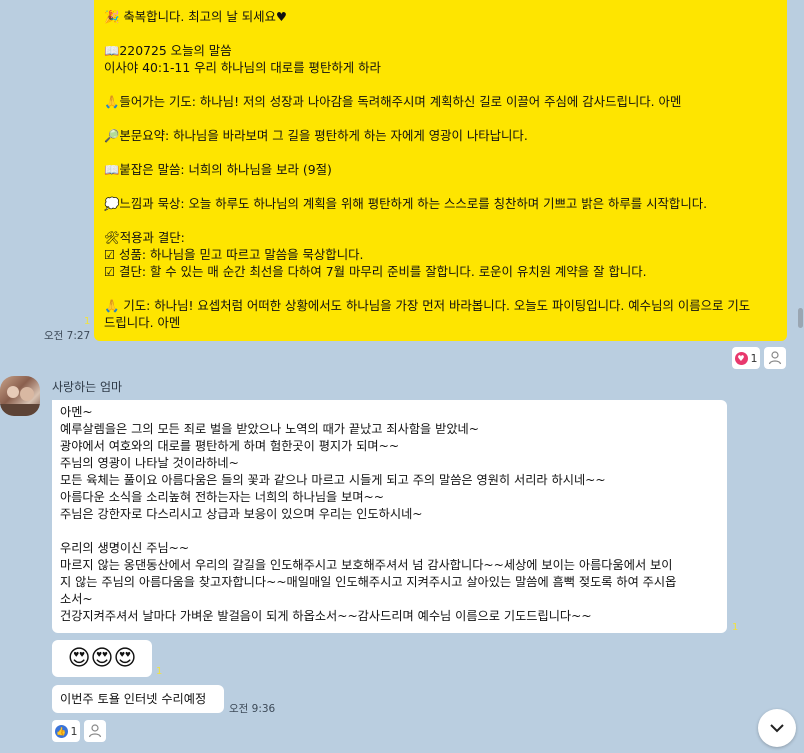 Image resolution: width=804 pixels, height=753 pixels. What do you see at coordinates (252, 709) in the screenshot?
I see `reply-time: 오전 9:36` at bounding box center [252, 709].